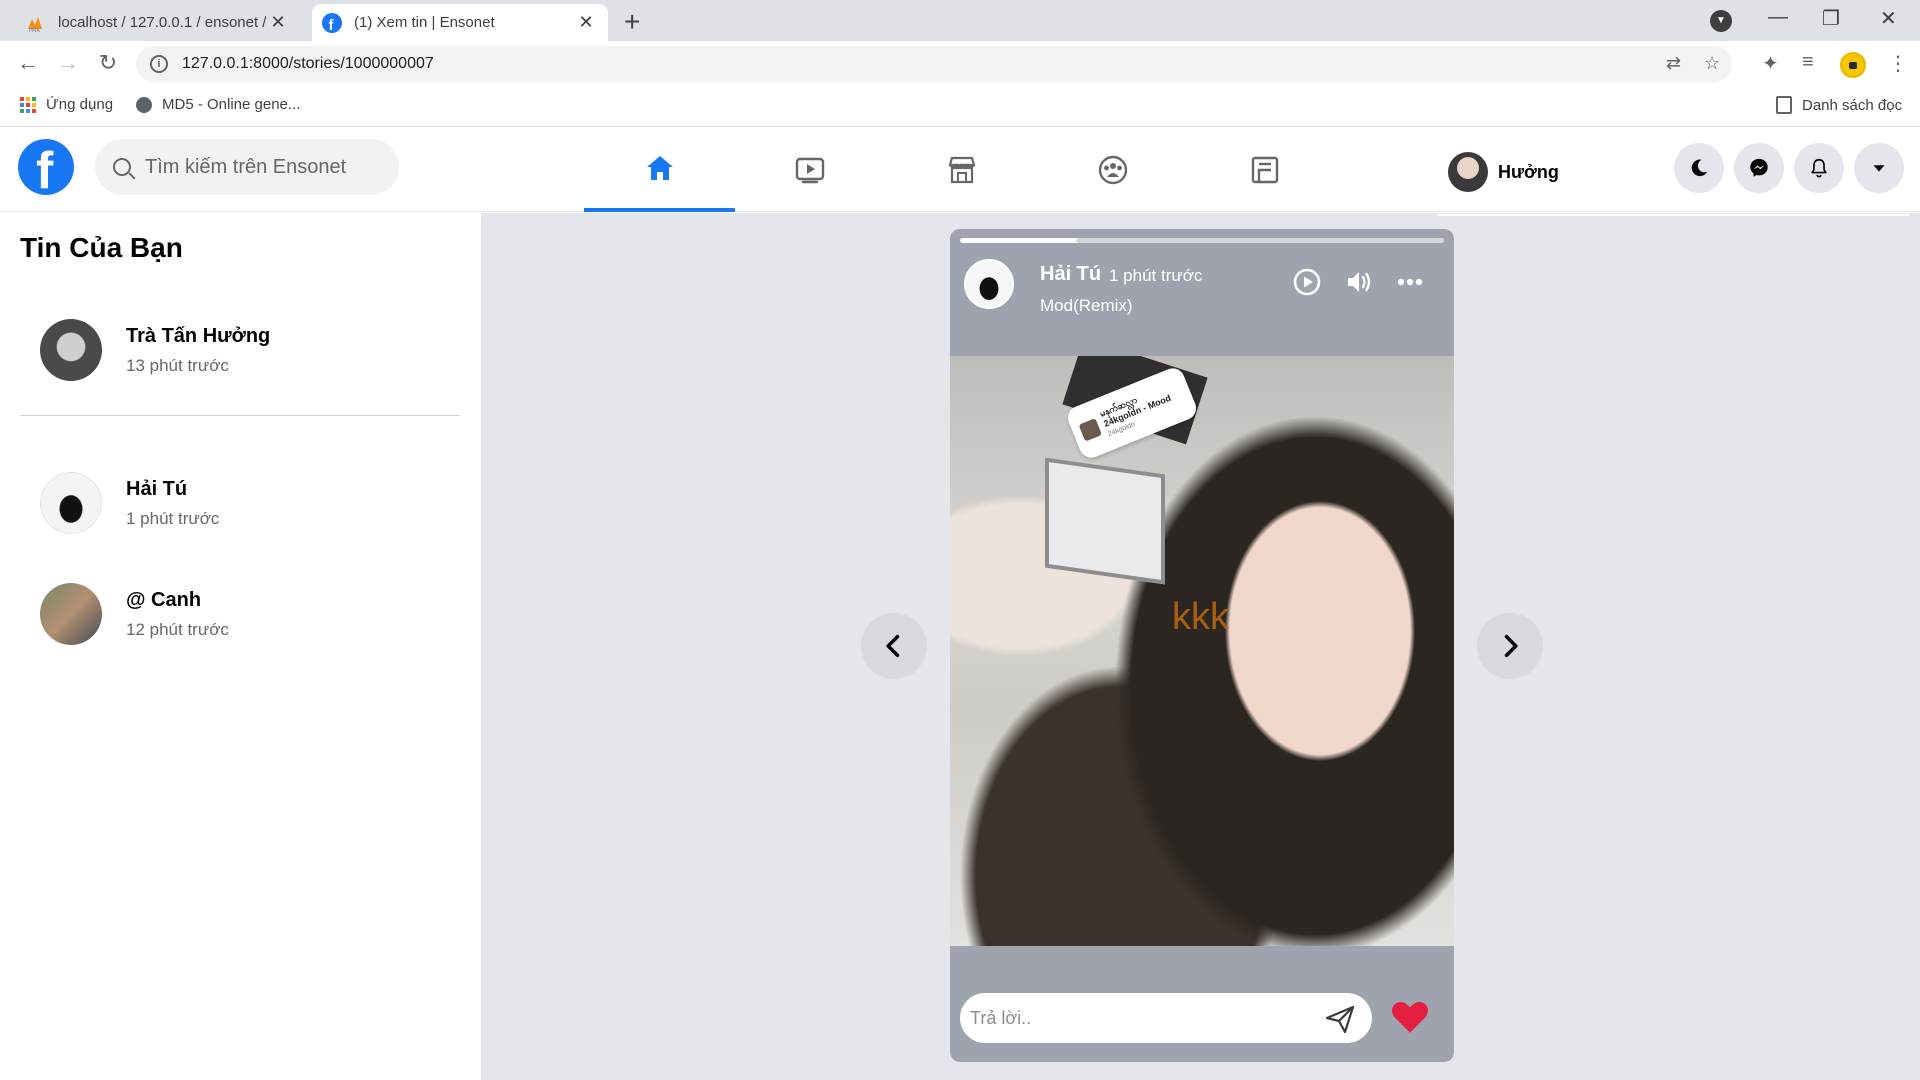  I want to click on search-box, so click(247, 167).